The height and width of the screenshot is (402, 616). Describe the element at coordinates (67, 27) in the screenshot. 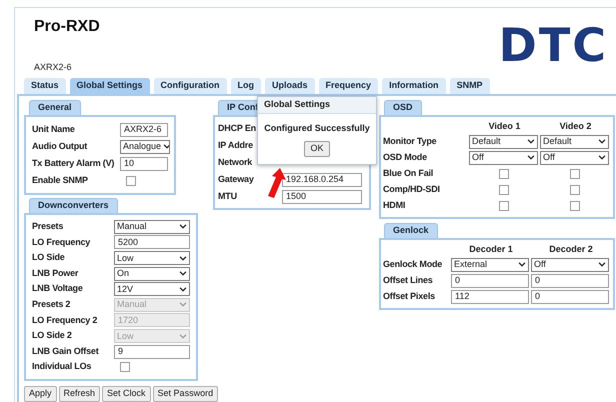

I see `product-title: Pro-RXD` at that location.